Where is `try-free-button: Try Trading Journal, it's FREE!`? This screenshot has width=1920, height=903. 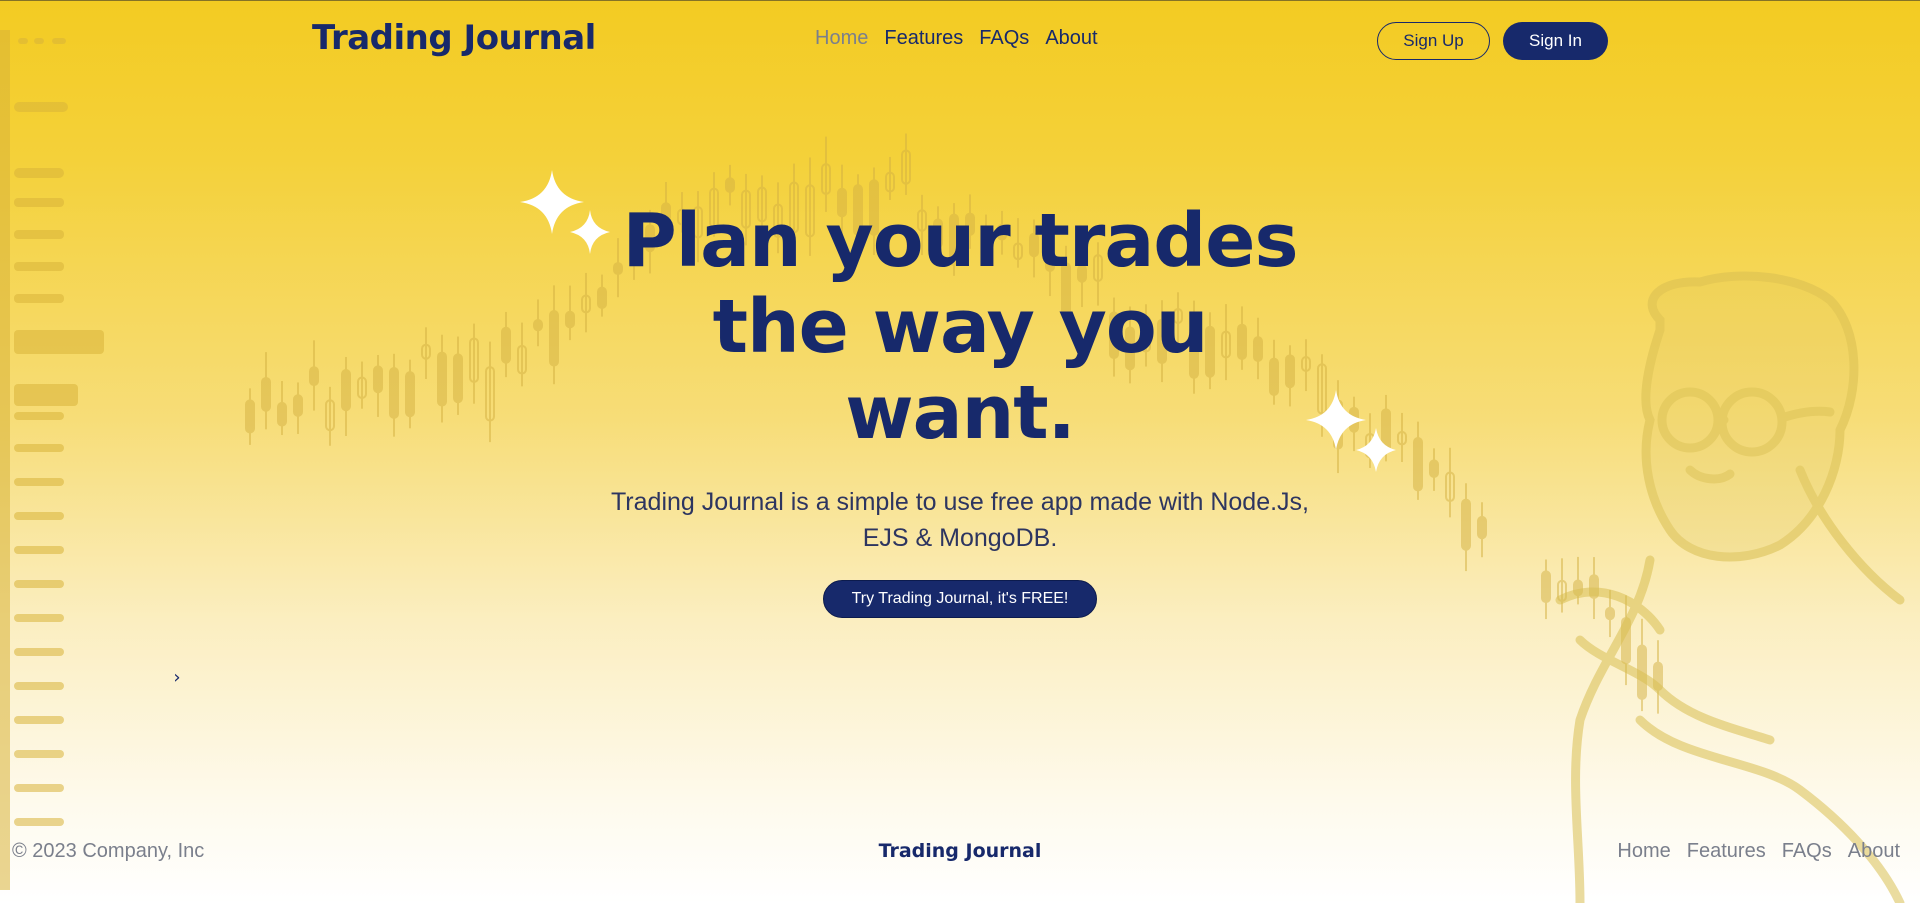 try-free-button: Try Trading Journal, it's FREE! is located at coordinates (960, 599).